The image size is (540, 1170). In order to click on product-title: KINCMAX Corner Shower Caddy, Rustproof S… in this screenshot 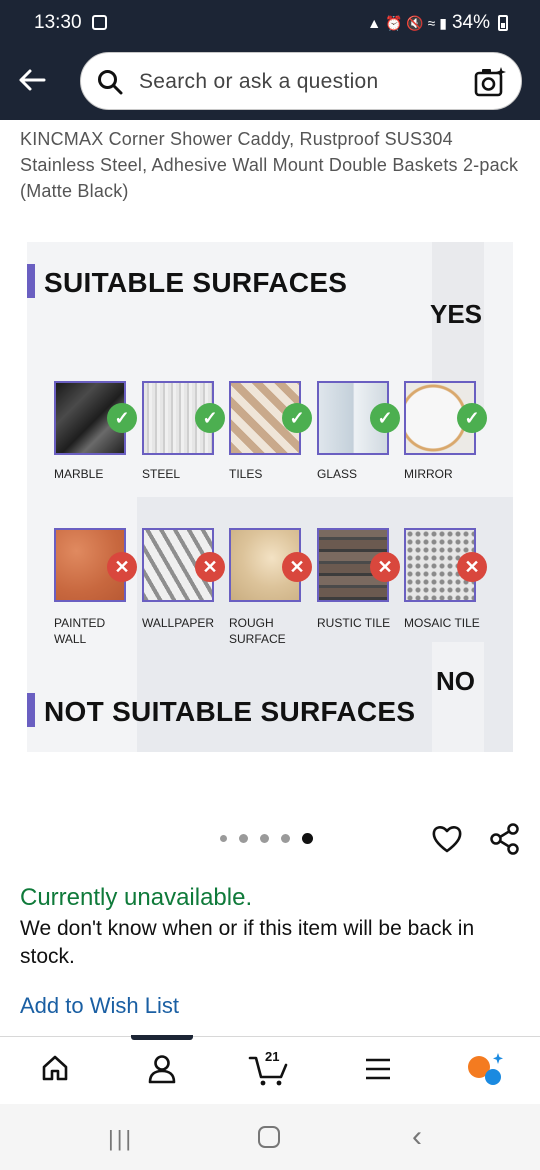, I will do `click(269, 165)`.